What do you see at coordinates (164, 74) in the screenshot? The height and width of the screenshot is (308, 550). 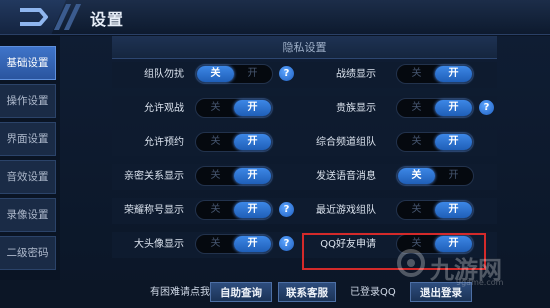 I see `setting-label: 组队勿扰` at bounding box center [164, 74].